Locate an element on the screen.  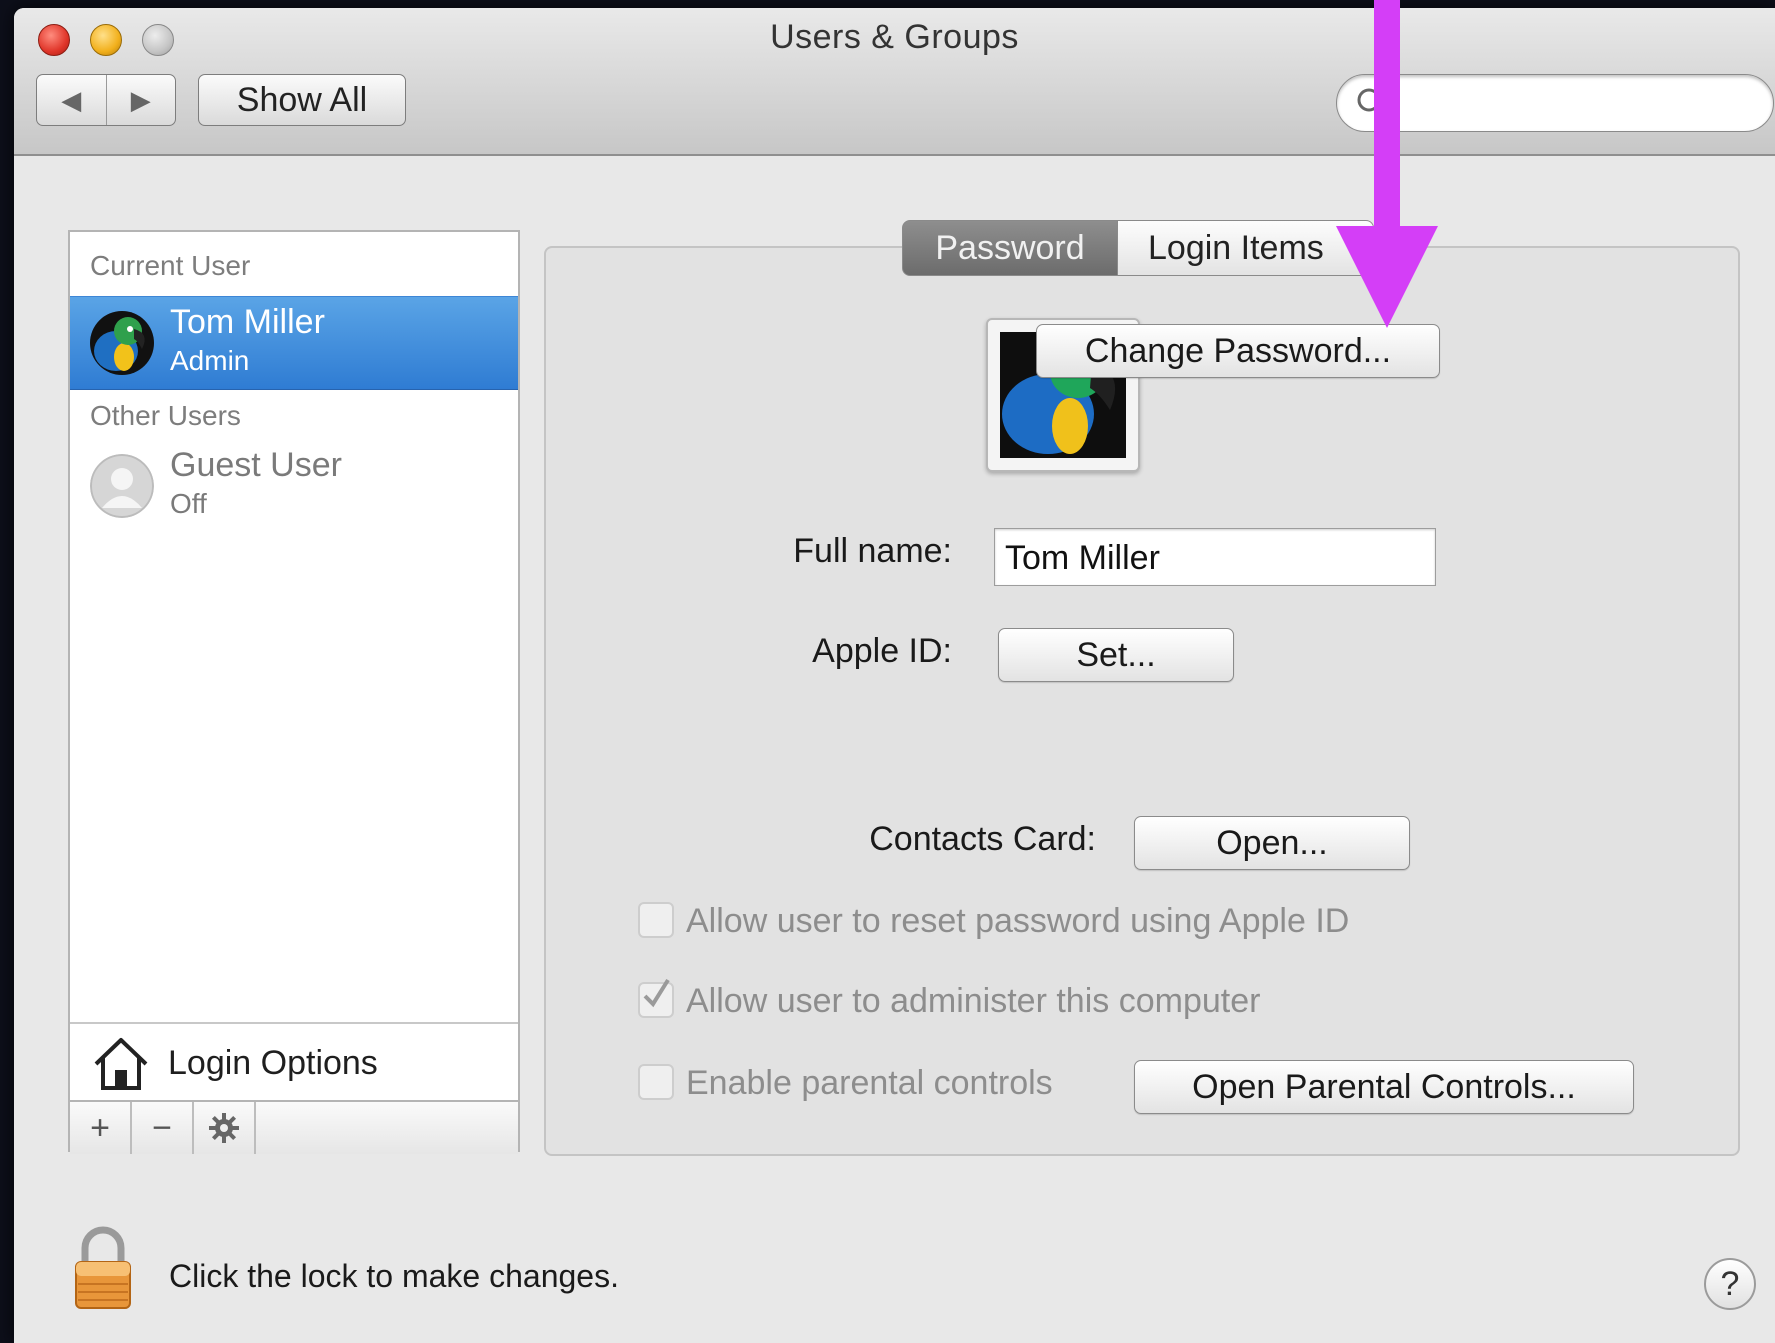
back-arrow-icon: ◀ is located at coordinates (71, 99).